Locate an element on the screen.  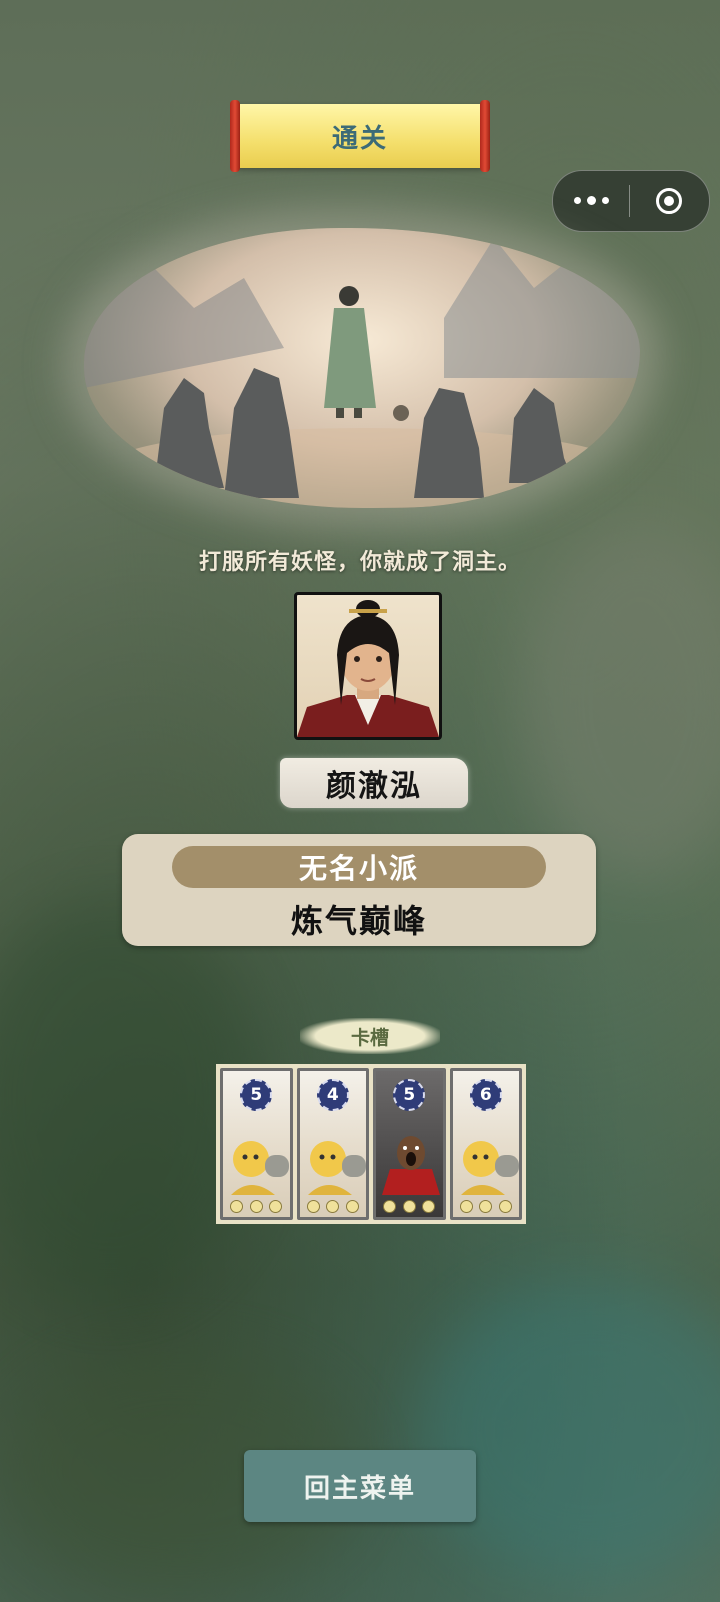
cost-badge: 4 is located at coordinates (332, 1095).